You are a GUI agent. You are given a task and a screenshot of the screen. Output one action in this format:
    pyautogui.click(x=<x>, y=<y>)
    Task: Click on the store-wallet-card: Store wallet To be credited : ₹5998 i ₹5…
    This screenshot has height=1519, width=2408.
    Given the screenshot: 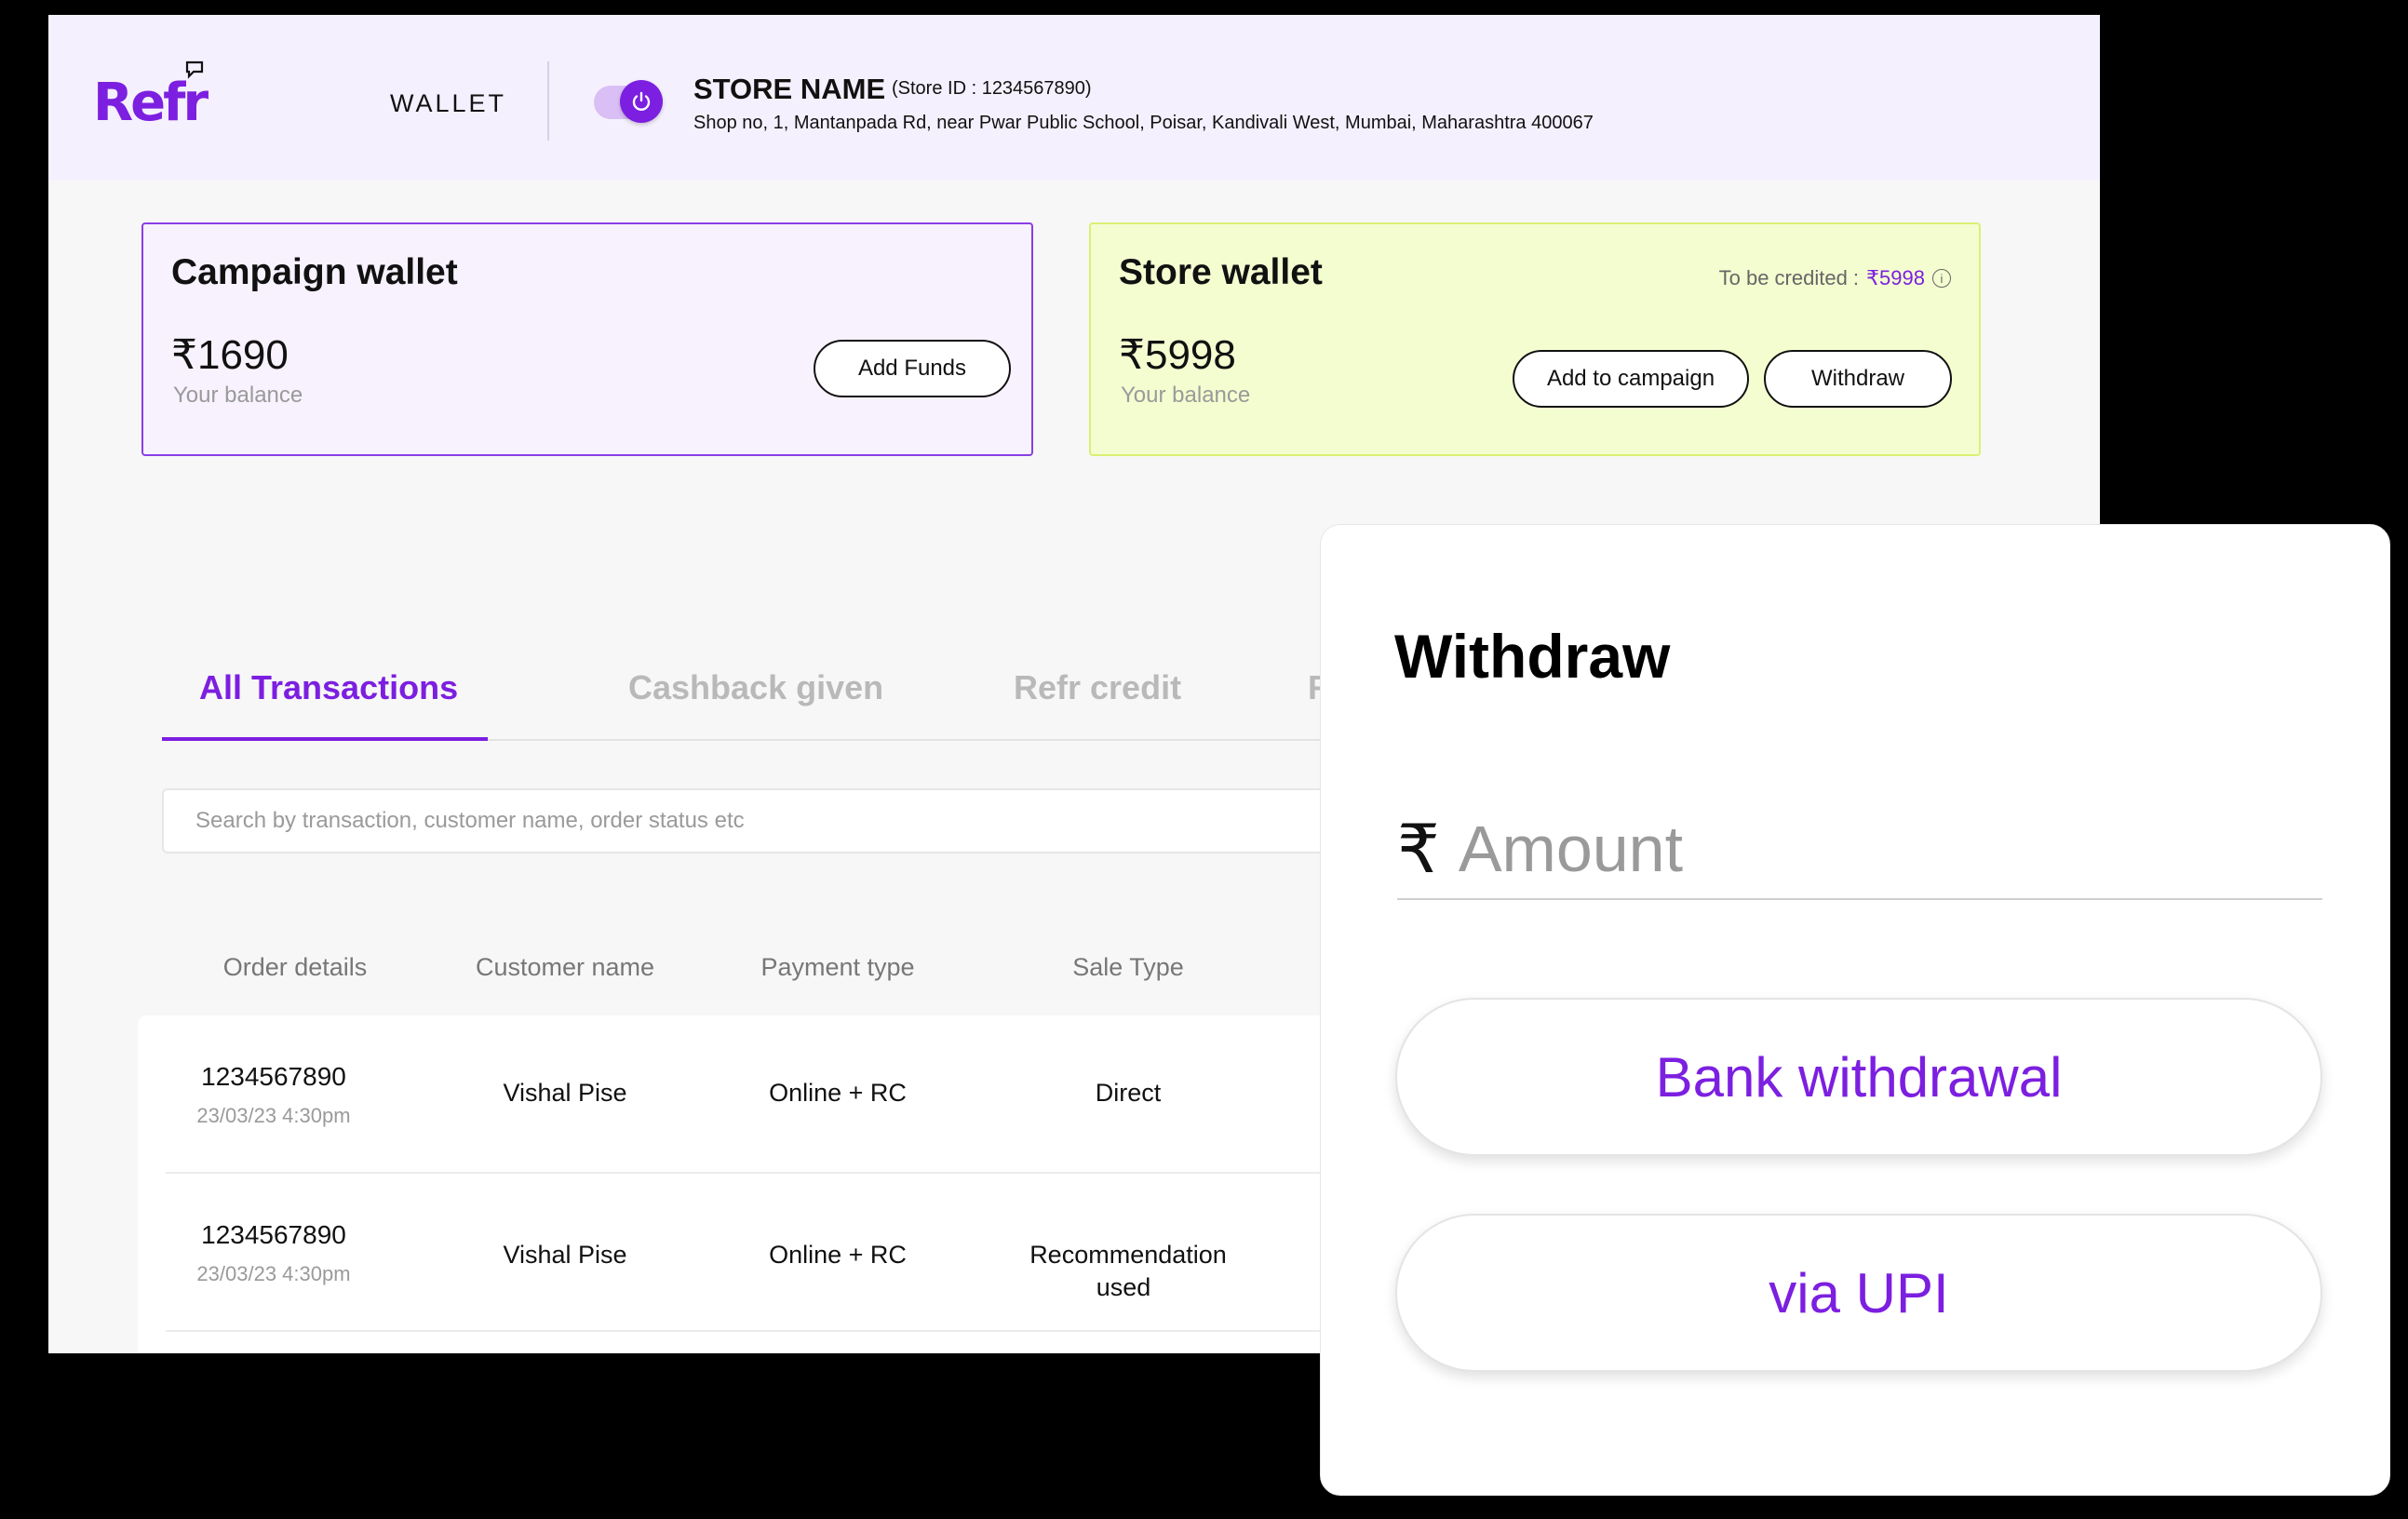 What is the action you would take?
    pyautogui.click(x=1535, y=339)
    